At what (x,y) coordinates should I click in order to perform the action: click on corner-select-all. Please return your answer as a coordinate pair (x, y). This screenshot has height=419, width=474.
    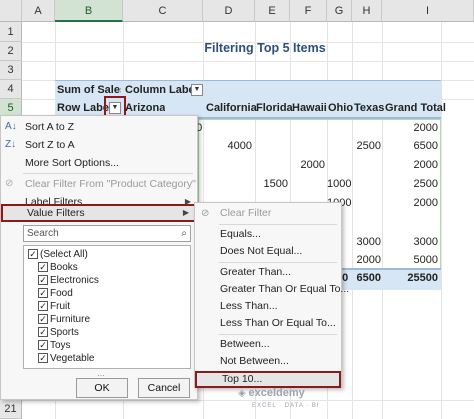
    Looking at the image, I should click on (11, 11).